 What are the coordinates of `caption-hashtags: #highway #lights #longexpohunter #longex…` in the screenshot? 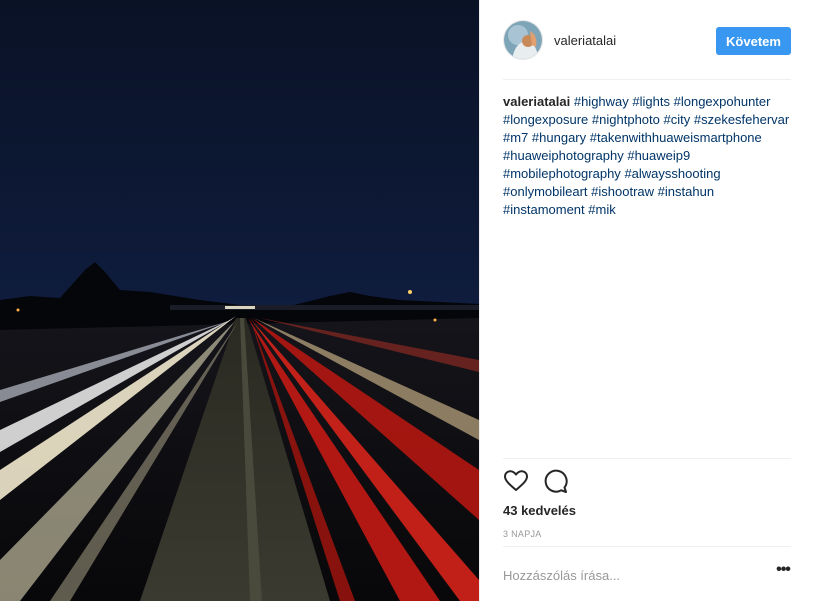 It's located at (646, 155).